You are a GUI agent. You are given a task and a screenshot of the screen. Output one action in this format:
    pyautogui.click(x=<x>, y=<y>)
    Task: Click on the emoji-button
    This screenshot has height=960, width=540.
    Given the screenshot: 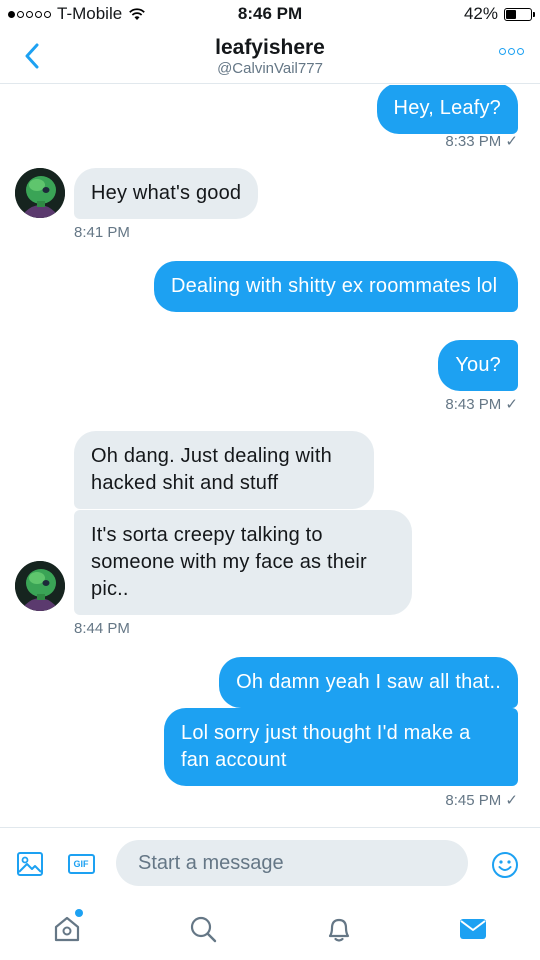 What is the action you would take?
    pyautogui.click(x=505, y=865)
    